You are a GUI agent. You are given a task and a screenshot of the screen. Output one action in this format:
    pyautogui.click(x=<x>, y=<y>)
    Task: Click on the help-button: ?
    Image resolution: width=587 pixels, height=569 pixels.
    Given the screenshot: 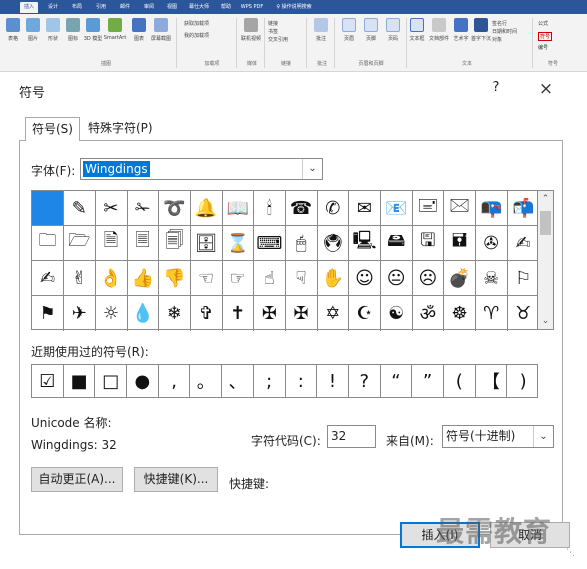 What is the action you would take?
    pyautogui.click(x=496, y=89)
    